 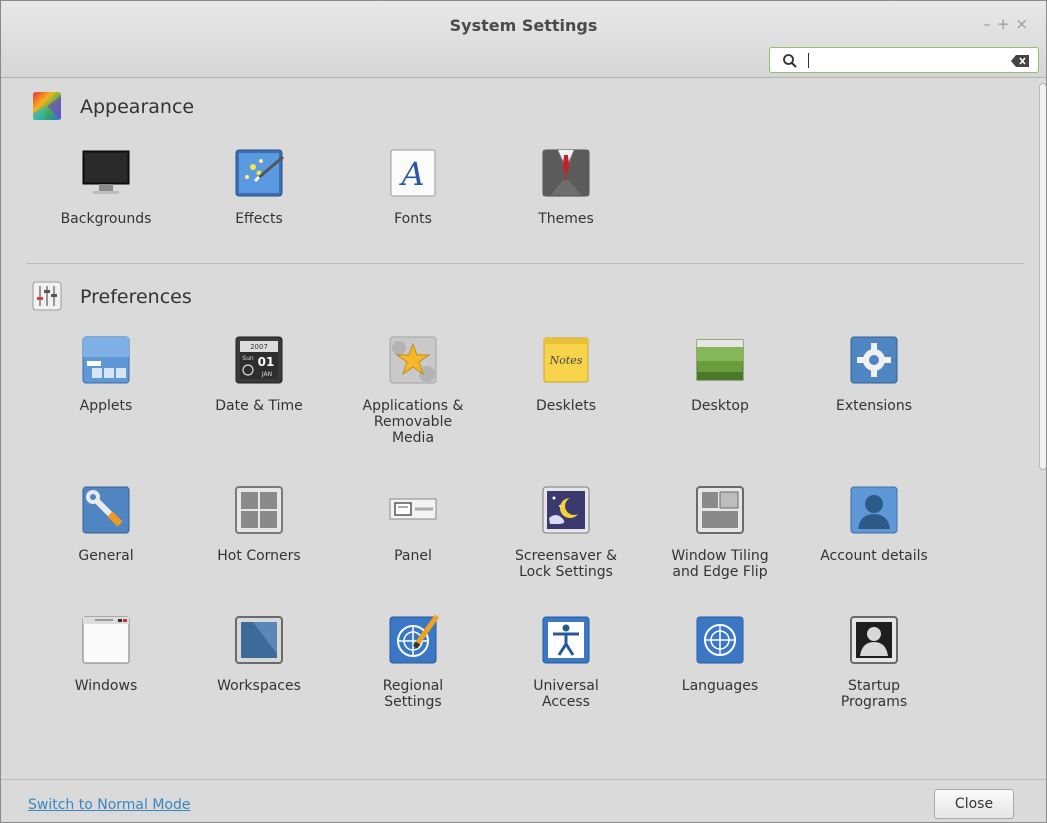 I want to click on applets-icon, so click(x=106, y=360).